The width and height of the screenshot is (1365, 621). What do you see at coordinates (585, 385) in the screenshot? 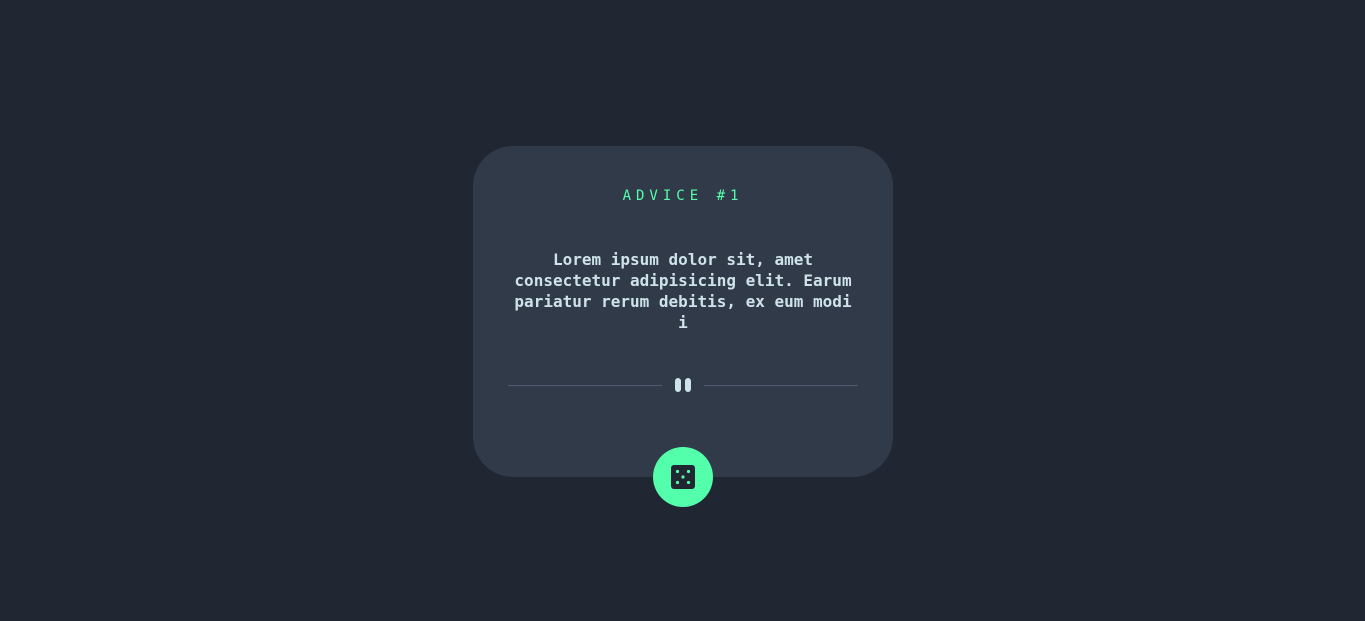
I see `divider-line-left` at bounding box center [585, 385].